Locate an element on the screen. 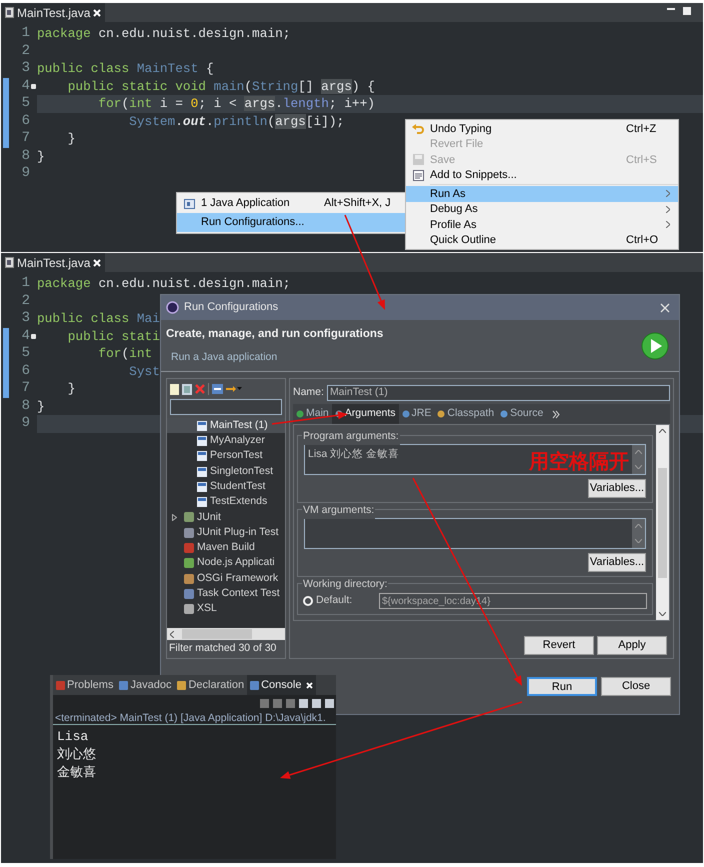 This screenshot has width=704, height=867. tab: JRE is located at coordinates (416, 414).